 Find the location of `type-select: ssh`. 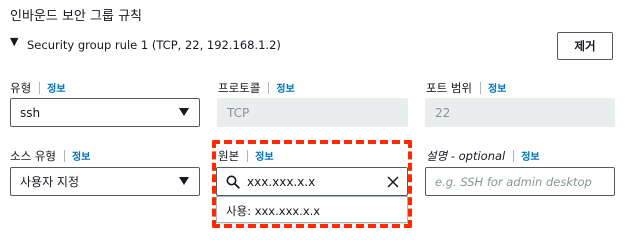

type-select: ssh is located at coordinates (105, 112).